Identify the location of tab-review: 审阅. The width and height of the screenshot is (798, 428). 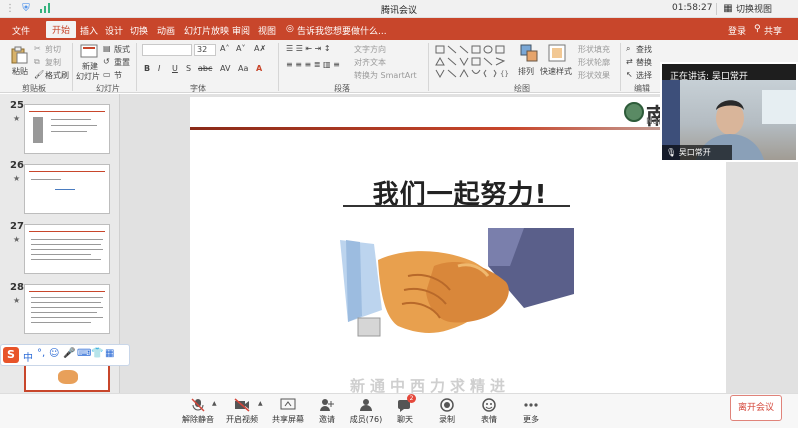
(241, 30).